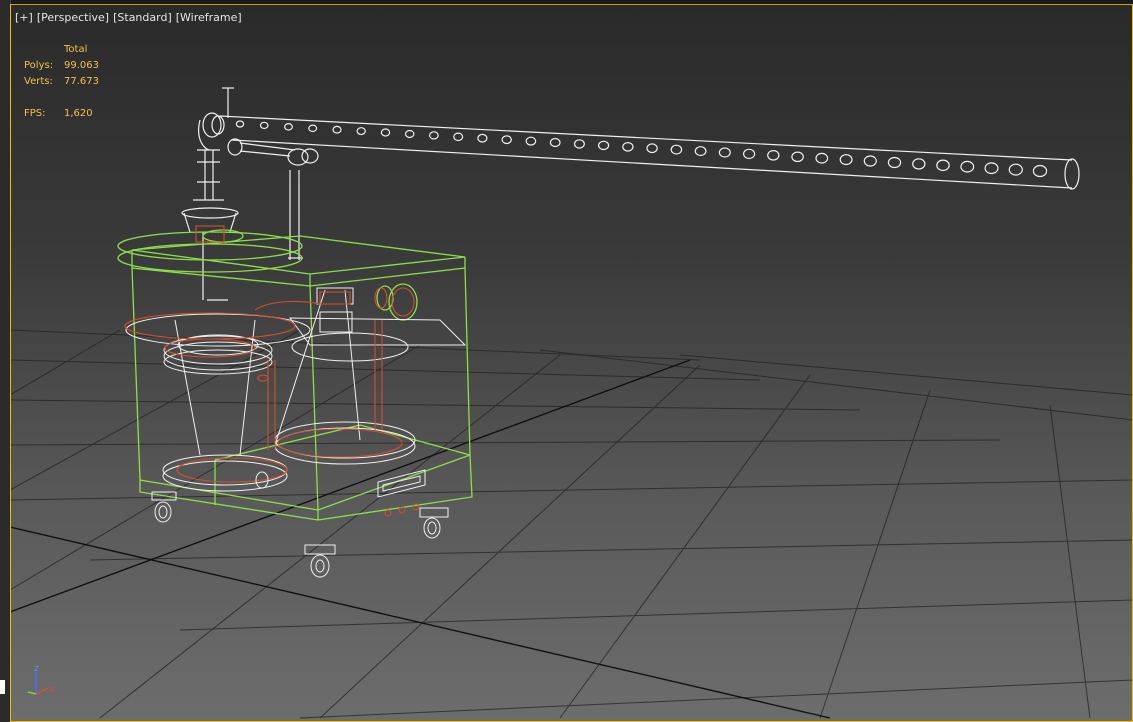 This screenshot has width=1133, height=722. What do you see at coordinates (209, 17) in the screenshot?
I see `viewport-display-mode-menu: [Wireframe]` at bounding box center [209, 17].